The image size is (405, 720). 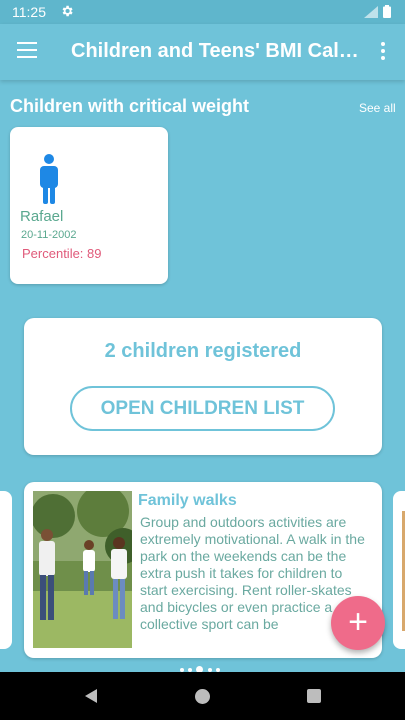 I want to click on registered-count: 2 children registered, so click(x=203, y=351).